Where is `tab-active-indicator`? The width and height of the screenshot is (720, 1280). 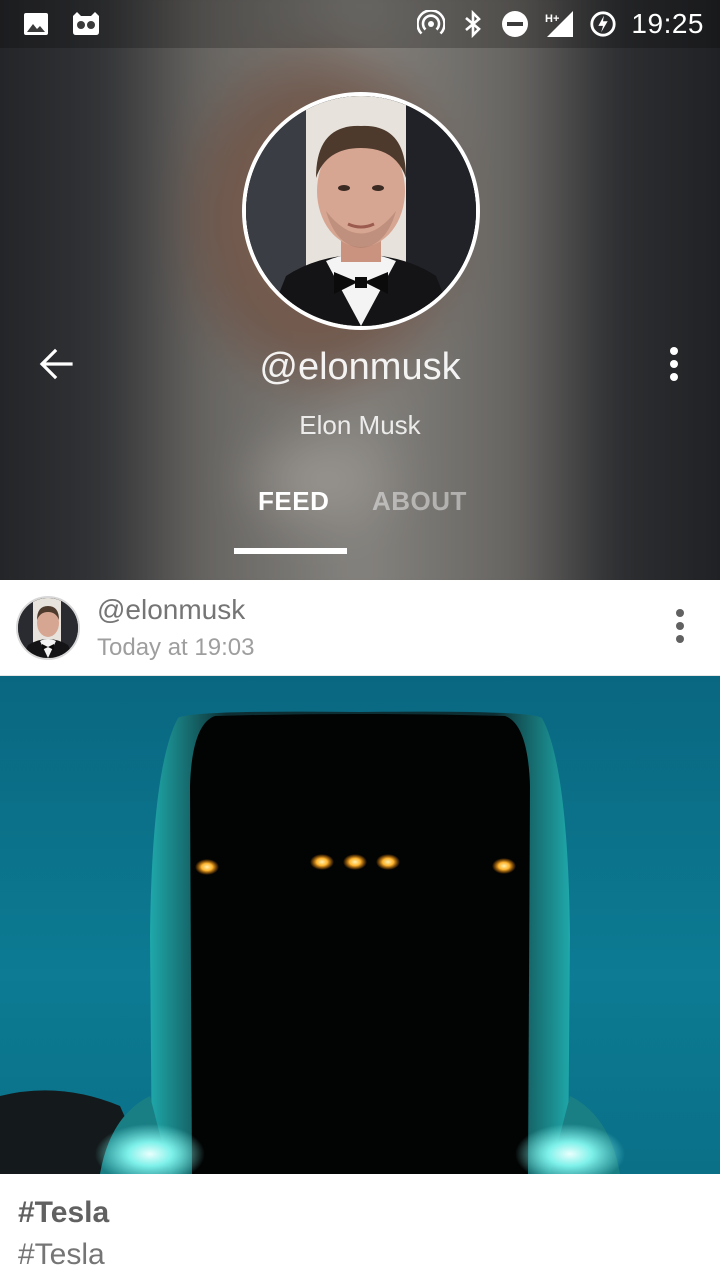 tab-active-indicator is located at coordinates (290, 551).